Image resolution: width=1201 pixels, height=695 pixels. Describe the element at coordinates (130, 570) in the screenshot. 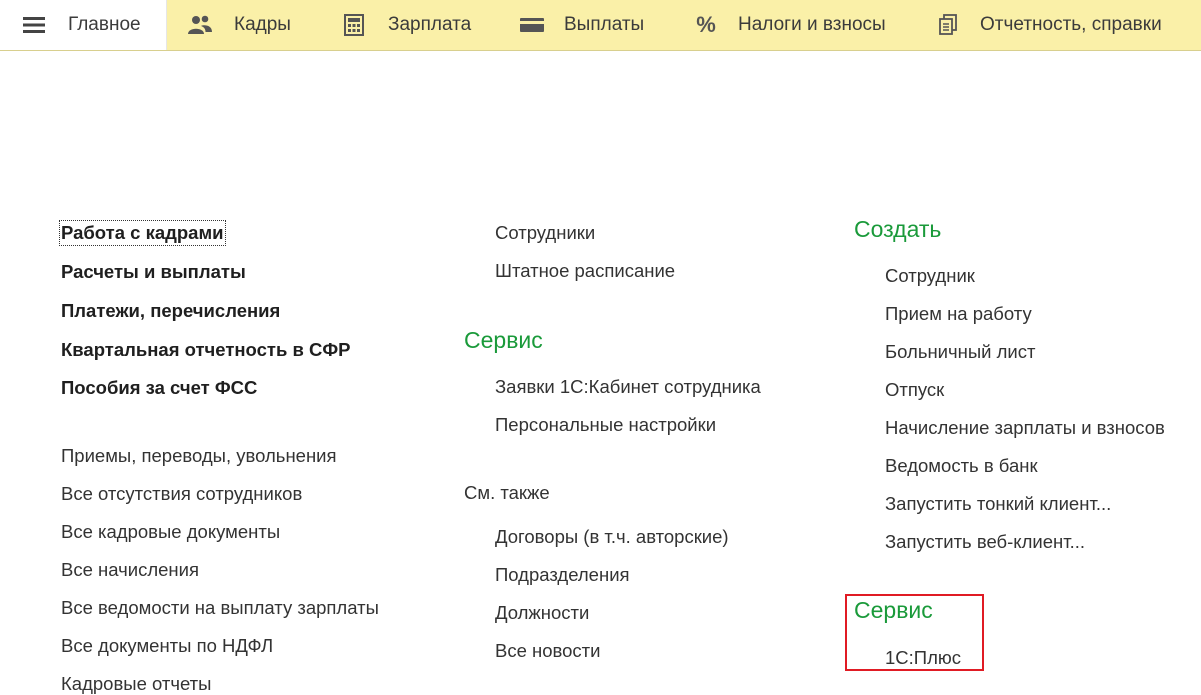

I see `link-all-accruals: Все начисления` at that location.